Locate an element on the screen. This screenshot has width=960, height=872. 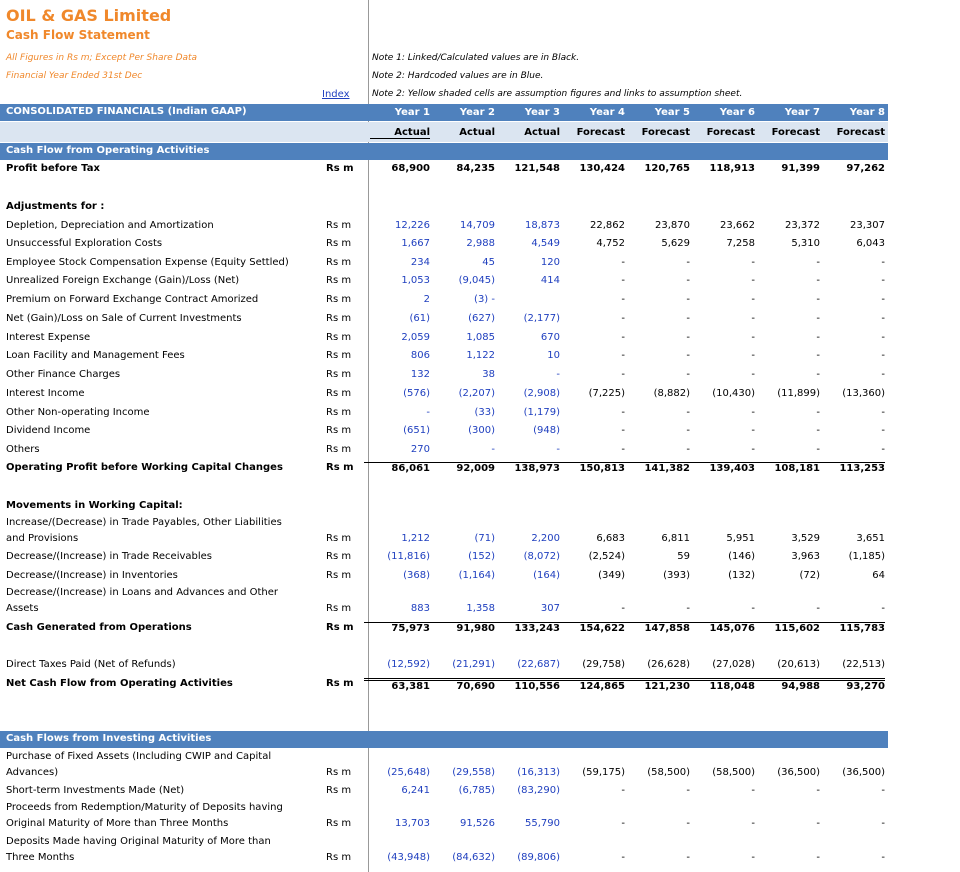
table-cell: 6,043 is located at coordinates (852, 243).